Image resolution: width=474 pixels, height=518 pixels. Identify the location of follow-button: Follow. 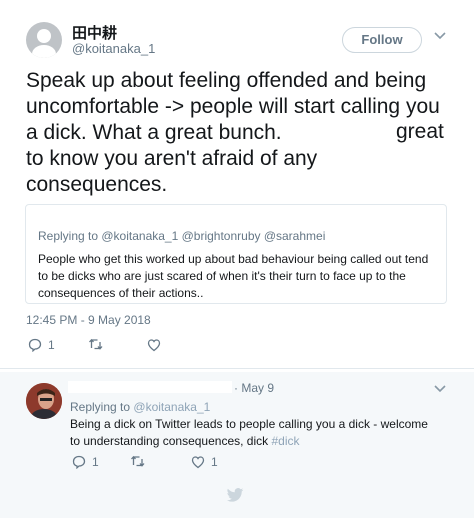
(382, 40).